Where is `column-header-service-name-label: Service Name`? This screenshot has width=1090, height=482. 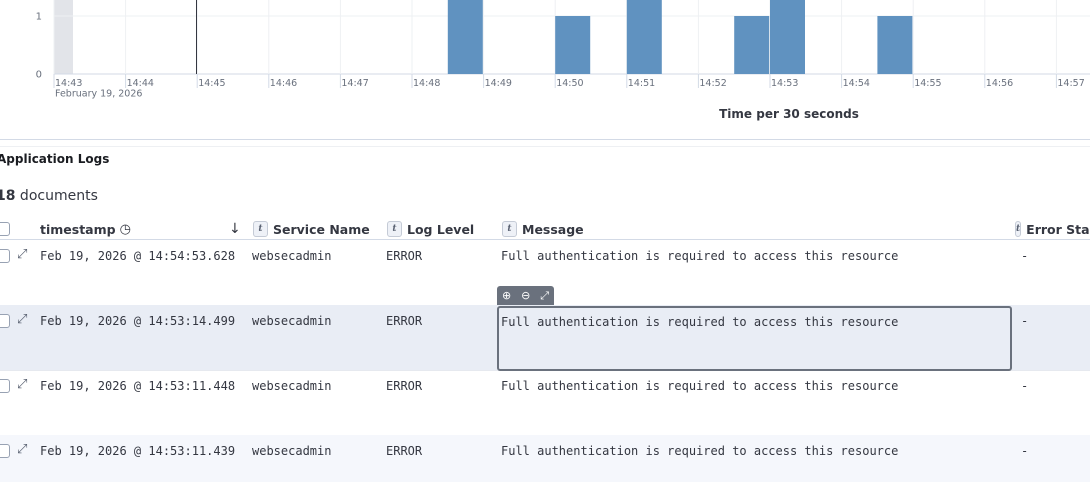 column-header-service-name-label: Service Name is located at coordinates (321, 229).